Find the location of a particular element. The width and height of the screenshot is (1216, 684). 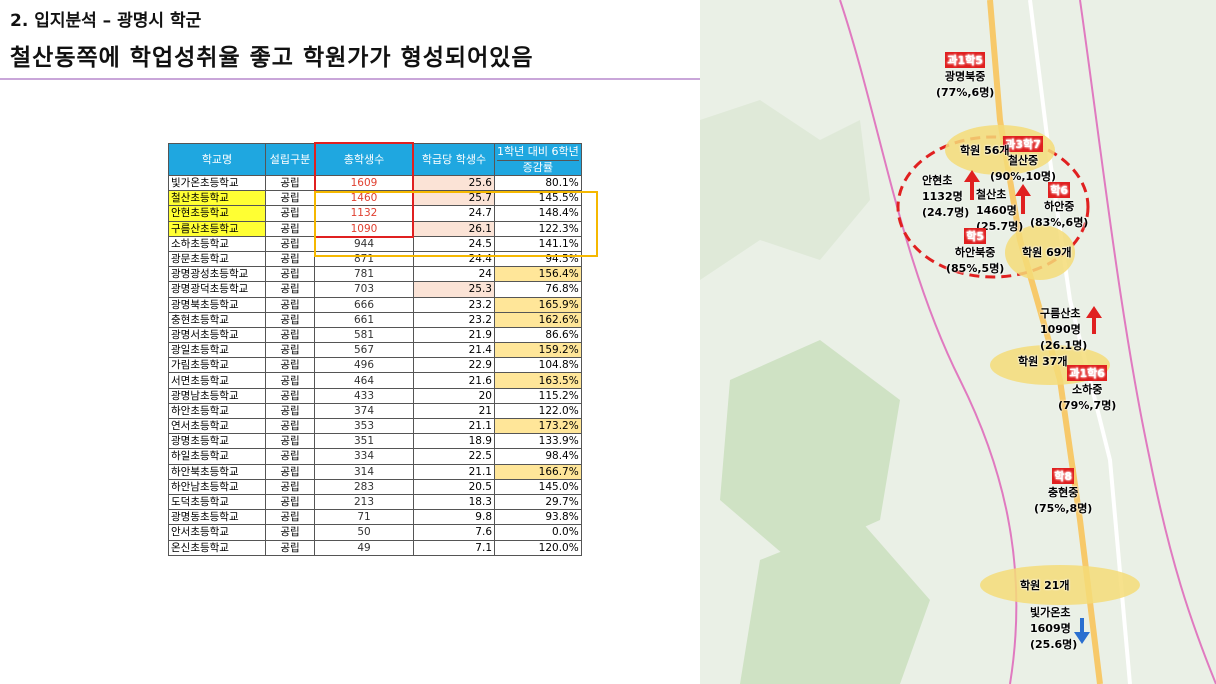

table-row: 충현초등학교 공립 661 23.2 162.6% is located at coordinates (375, 319).